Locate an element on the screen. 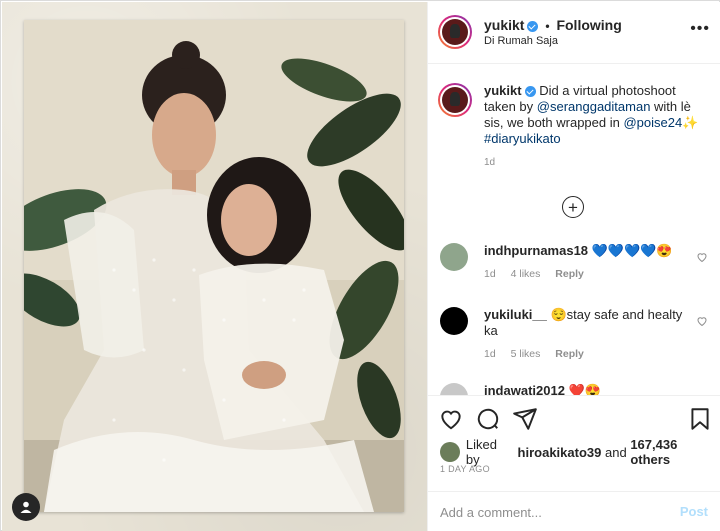 This screenshot has height=531, width=720. comment-likes: 5 likes is located at coordinates (526, 354).